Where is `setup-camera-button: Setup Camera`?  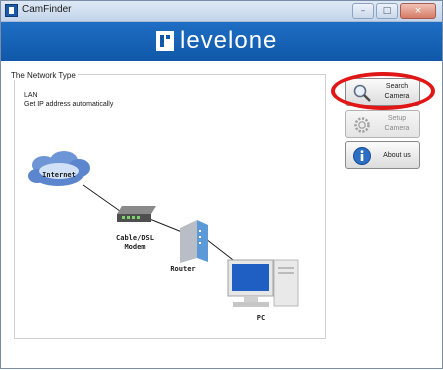 setup-camera-button: Setup Camera is located at coordinates (382, 124).